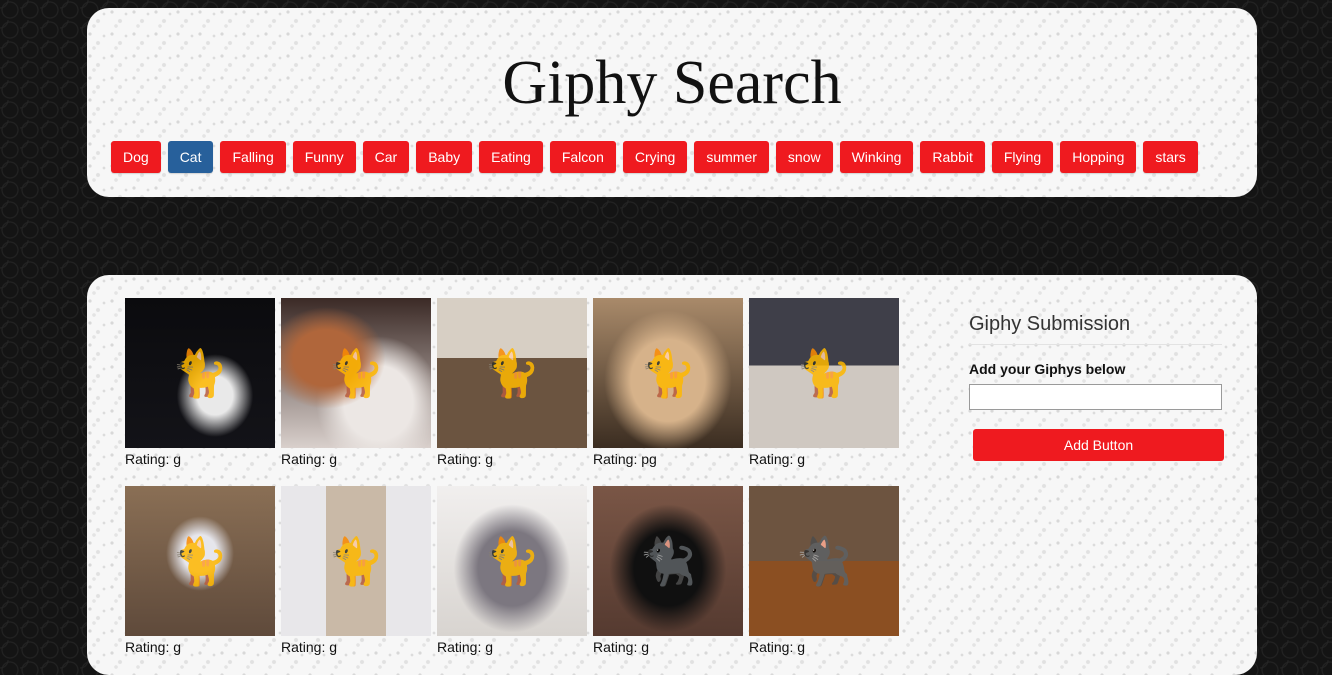 The height and width of the screenshot is (675, 1332). What do you see at coordinates (444, 157) in the screenshot?
I see `topic-button-baby: Baby` at bounding box center [444, 157].